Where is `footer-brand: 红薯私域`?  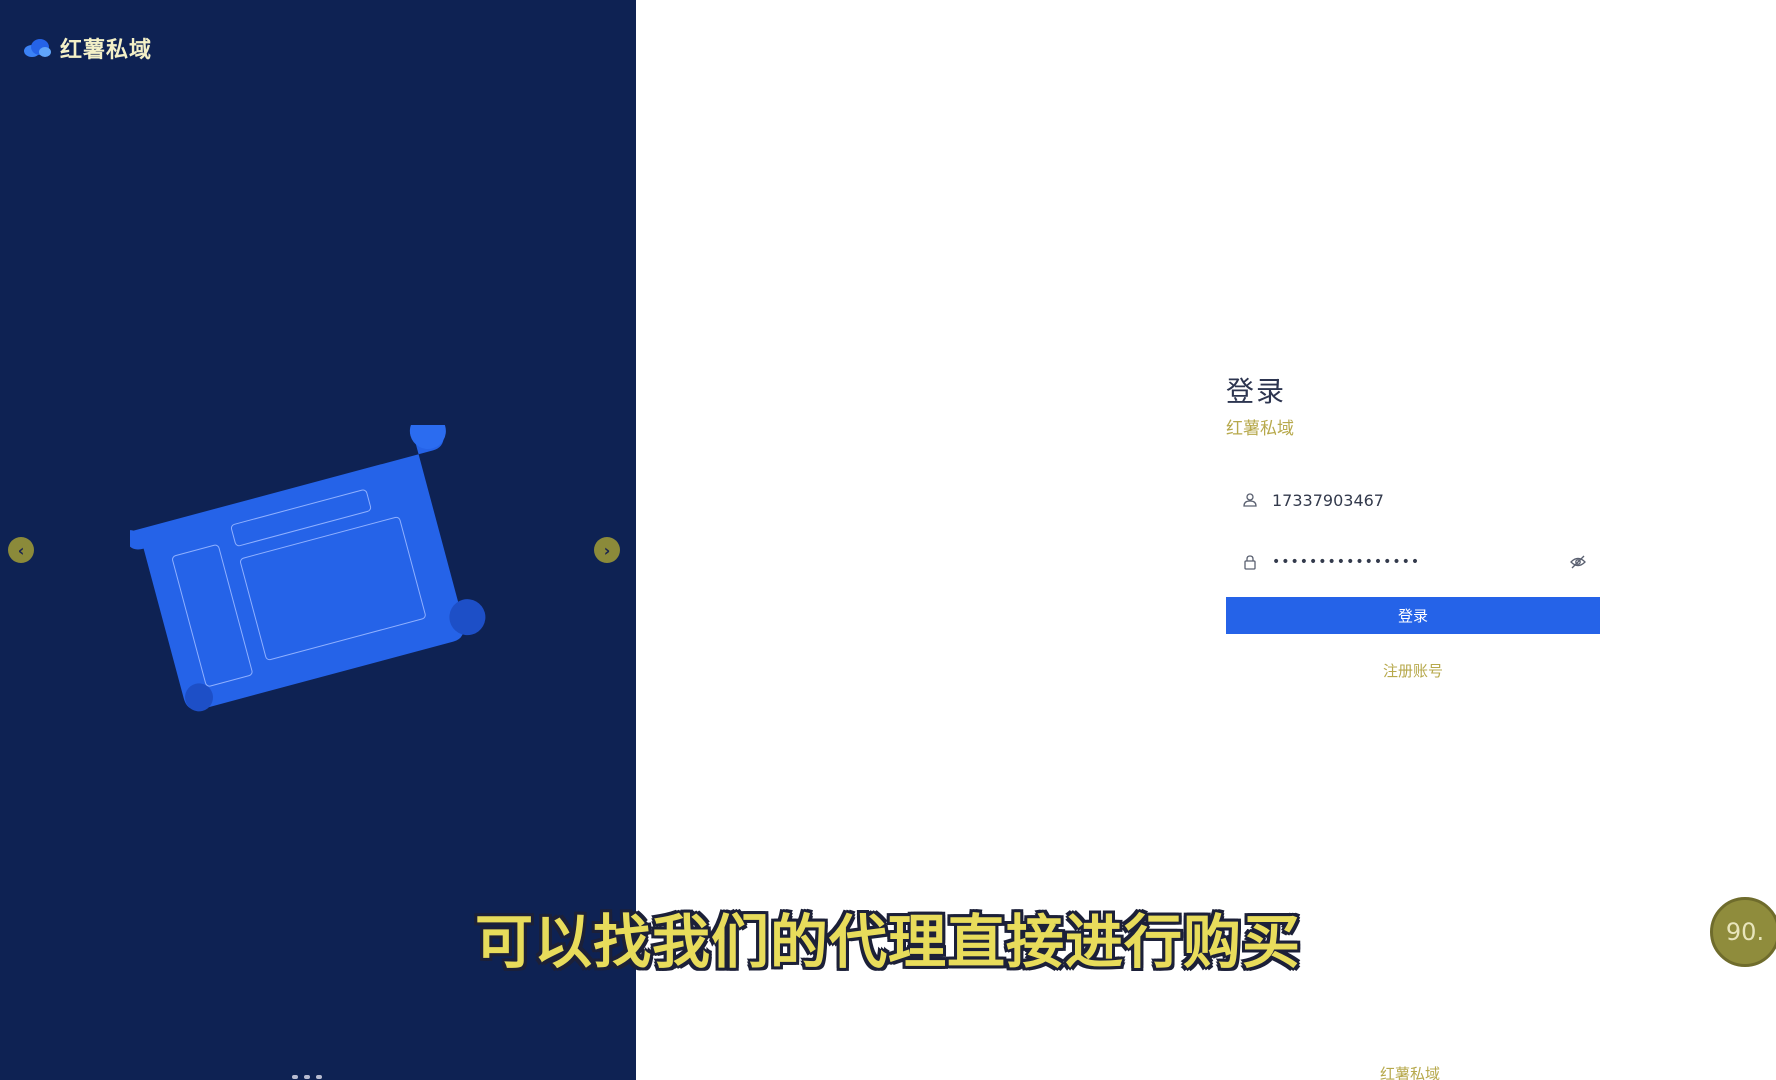
footer-brand: 红薯私域 is located at coordinates (1410, 1072).